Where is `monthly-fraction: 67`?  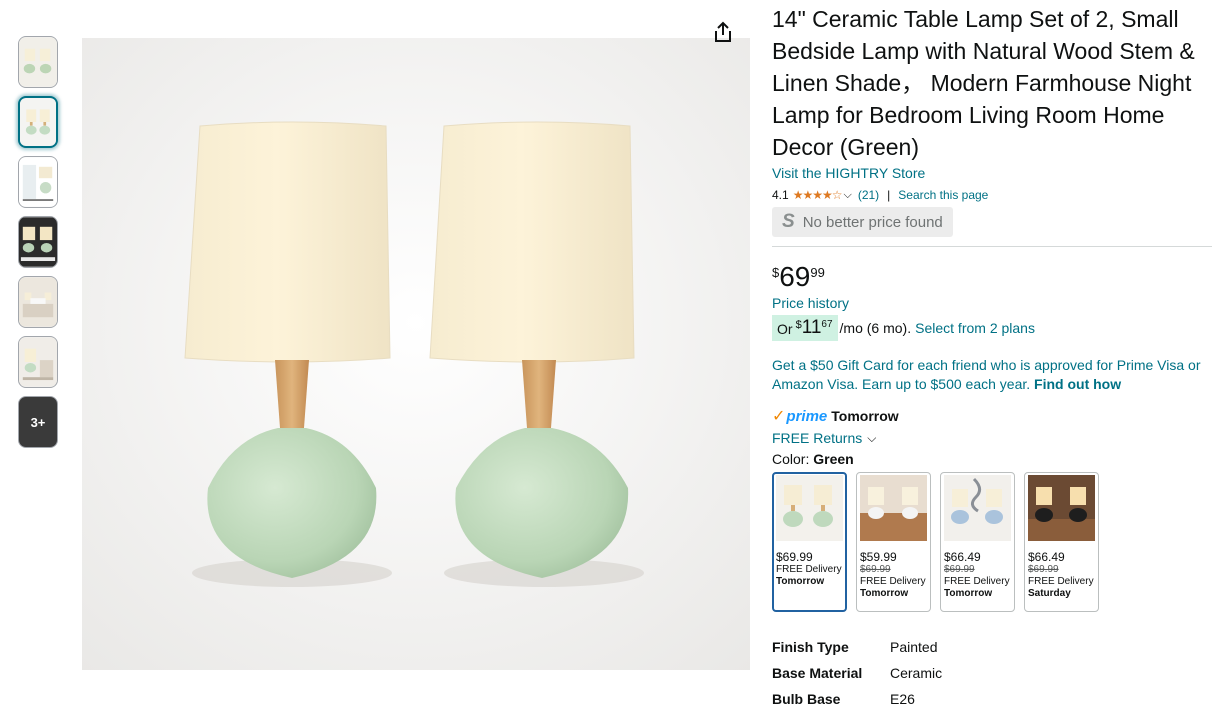
monthly-fraction: 67 is located at coordinates (827, 324).